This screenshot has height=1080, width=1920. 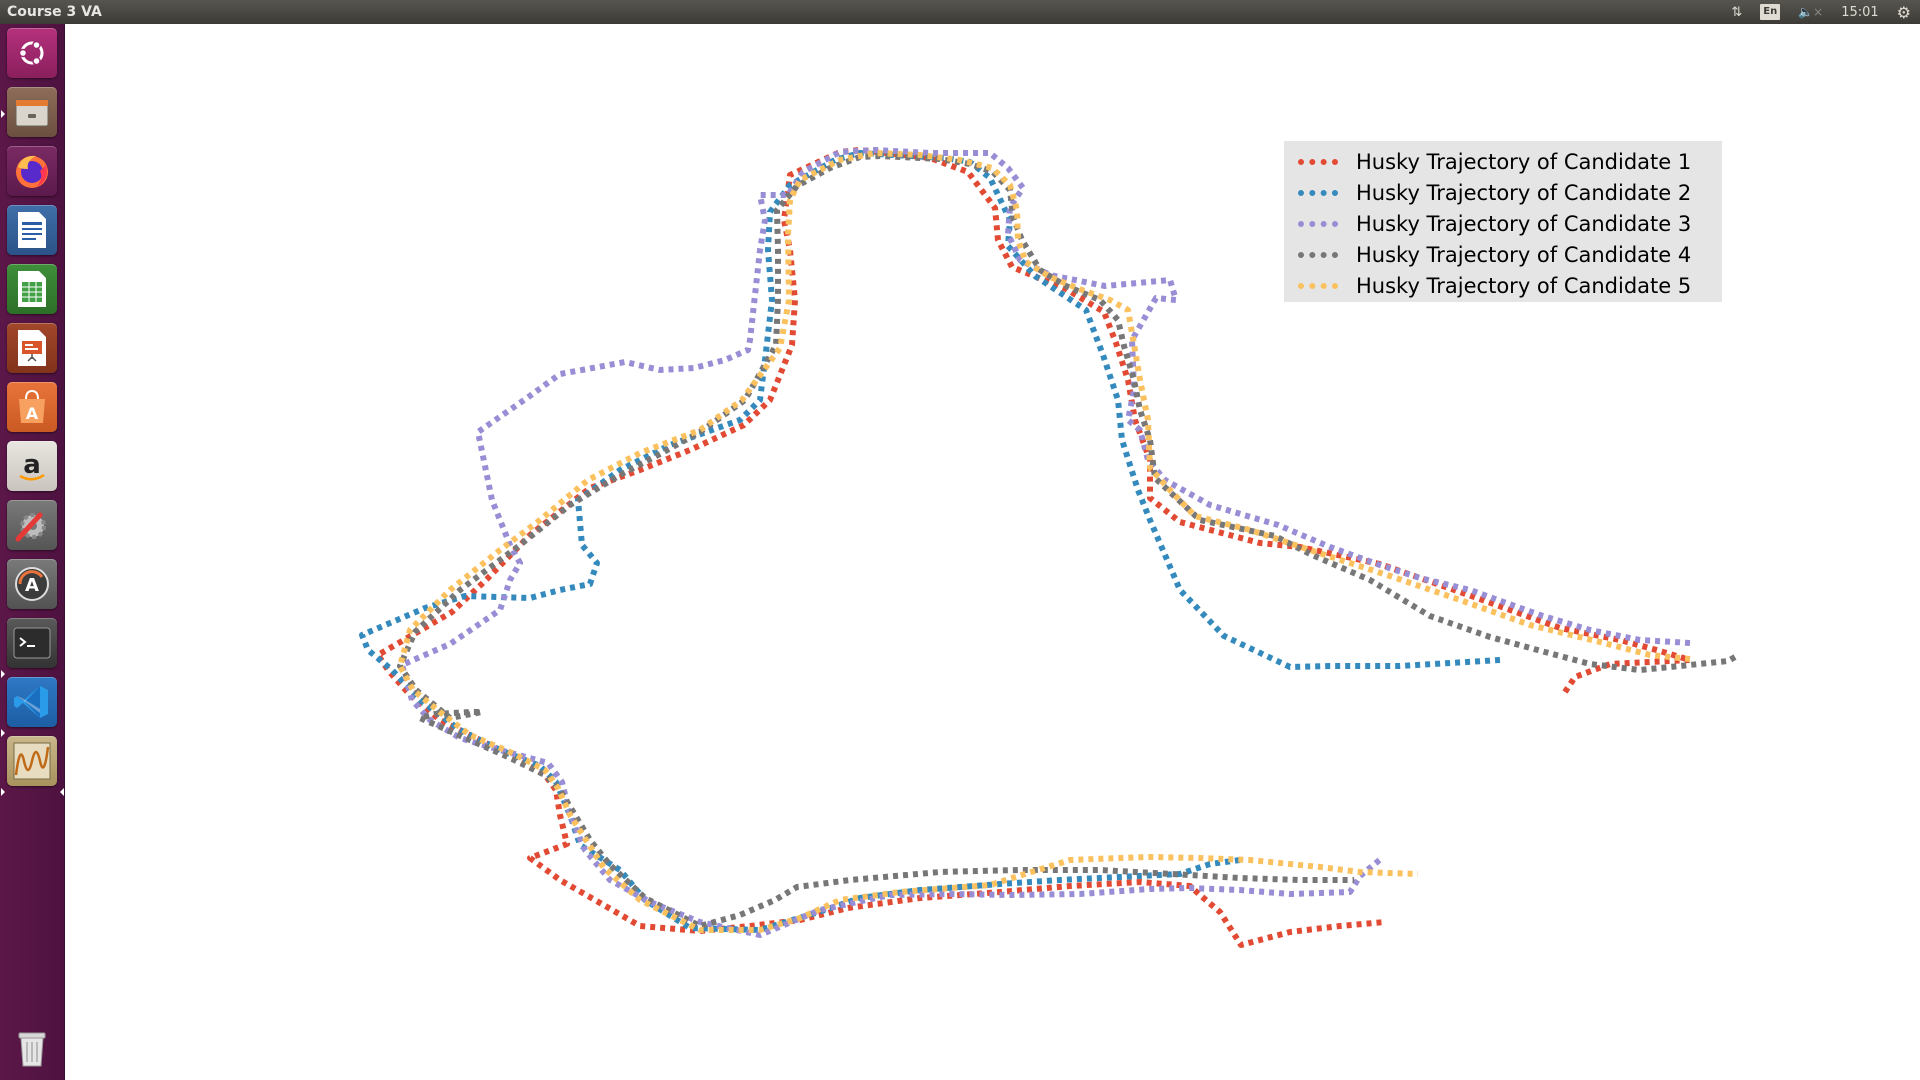 What do you see at coordinates (1524, 161) in the screenshot?
I see `legend-label: Husky Trajectory of Candidate 1` at bounding box center [1524, 161].